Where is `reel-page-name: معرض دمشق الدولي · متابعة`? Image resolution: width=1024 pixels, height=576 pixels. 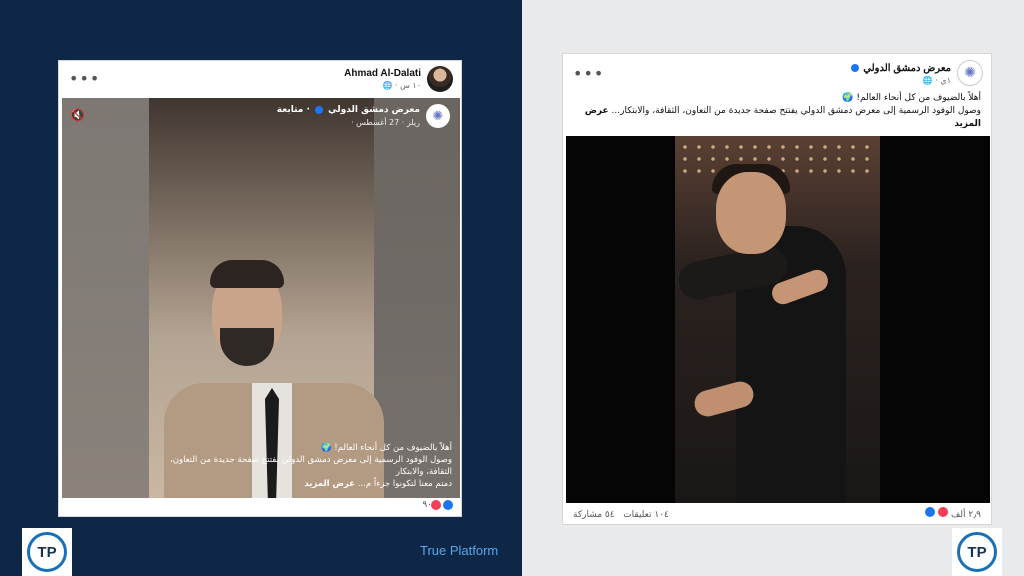
reel-page-name: معرض دمشق الدولي · متابعة is located at coordinates (348, 110).